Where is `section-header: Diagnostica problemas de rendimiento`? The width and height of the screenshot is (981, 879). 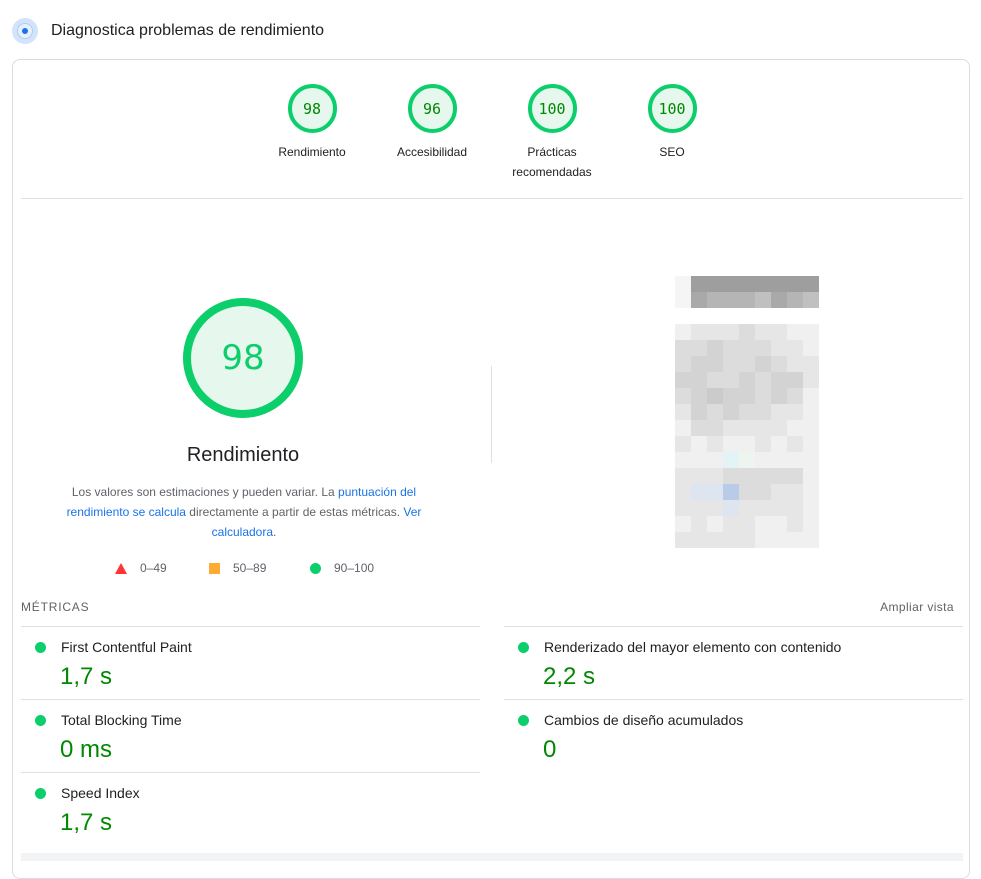
section-header: Diagnostica problemas de rendimiento is located at coordinates (168, 31).